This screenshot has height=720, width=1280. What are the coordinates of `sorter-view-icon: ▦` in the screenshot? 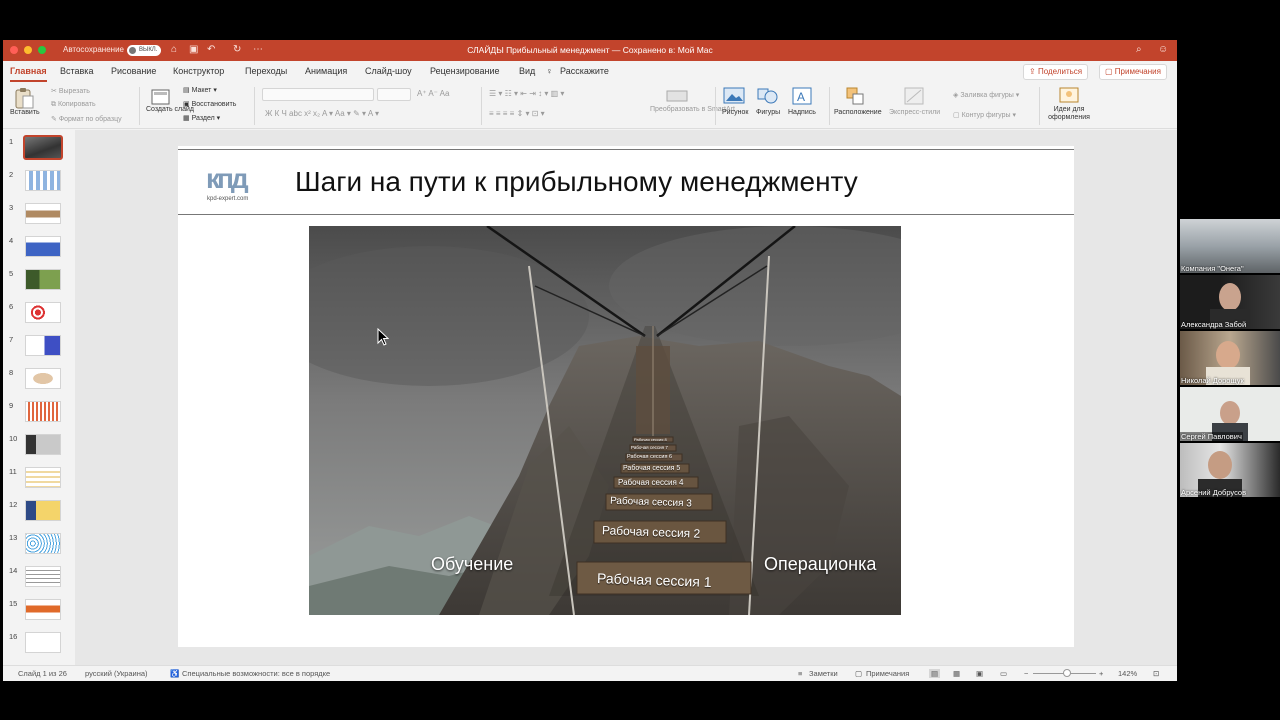 It's located at (956, 673).